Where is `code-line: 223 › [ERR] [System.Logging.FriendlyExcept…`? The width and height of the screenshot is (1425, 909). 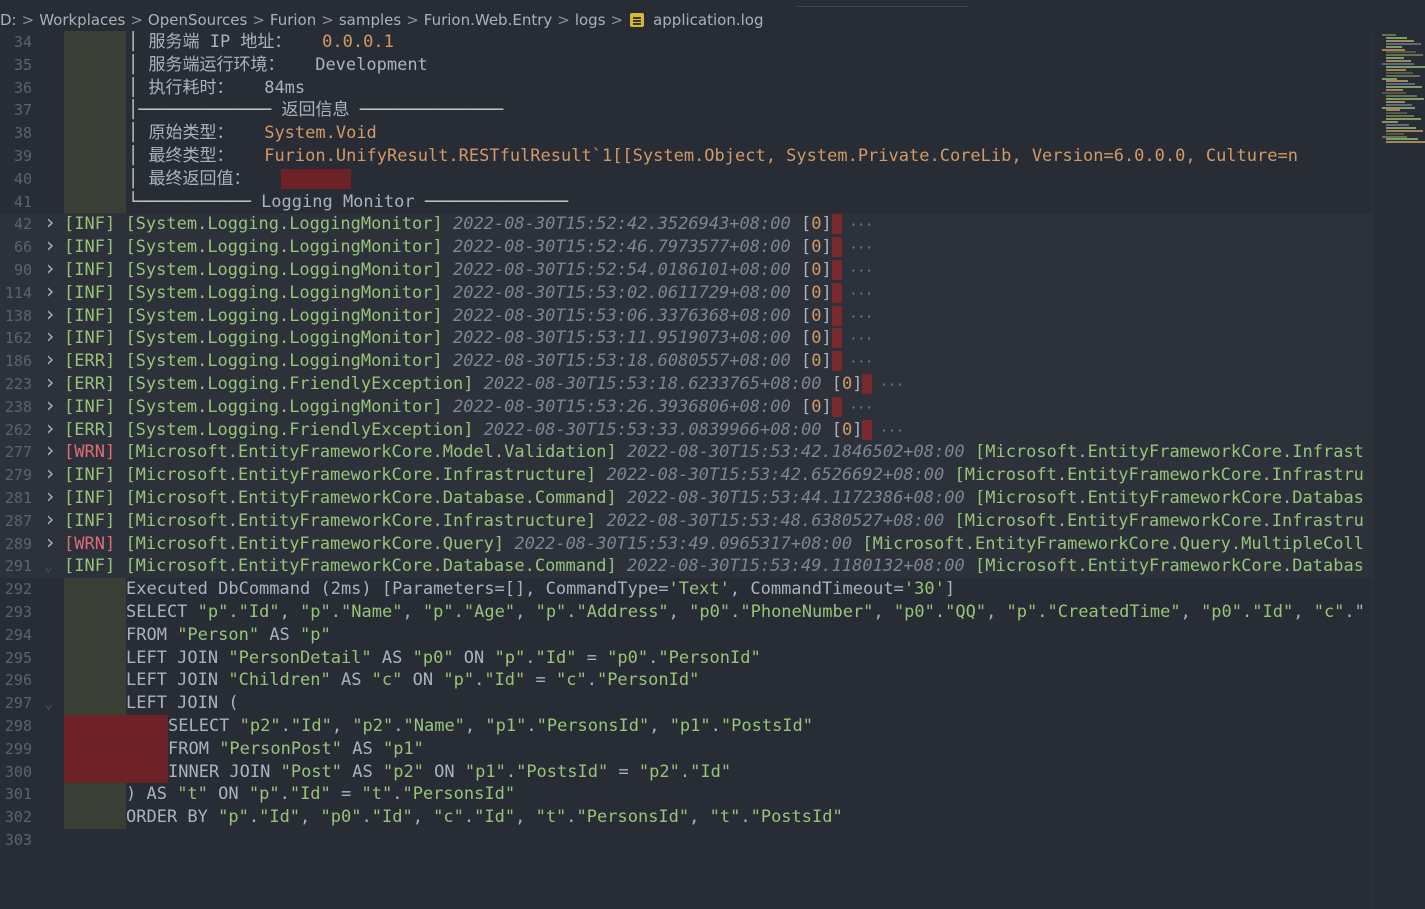 code-line: 223 › [ERR] [System.Logging.FriendlyExcept… is located at coordinates (686, 384).